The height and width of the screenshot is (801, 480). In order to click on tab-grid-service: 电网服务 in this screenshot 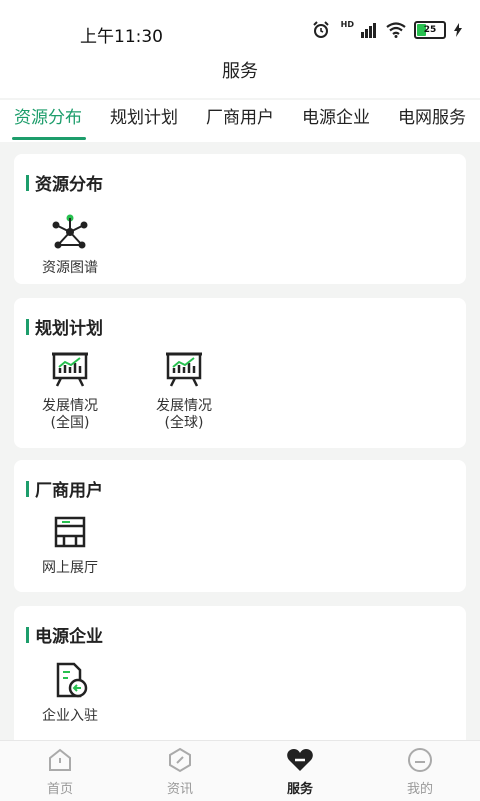, I will do `click(432, 121)`.